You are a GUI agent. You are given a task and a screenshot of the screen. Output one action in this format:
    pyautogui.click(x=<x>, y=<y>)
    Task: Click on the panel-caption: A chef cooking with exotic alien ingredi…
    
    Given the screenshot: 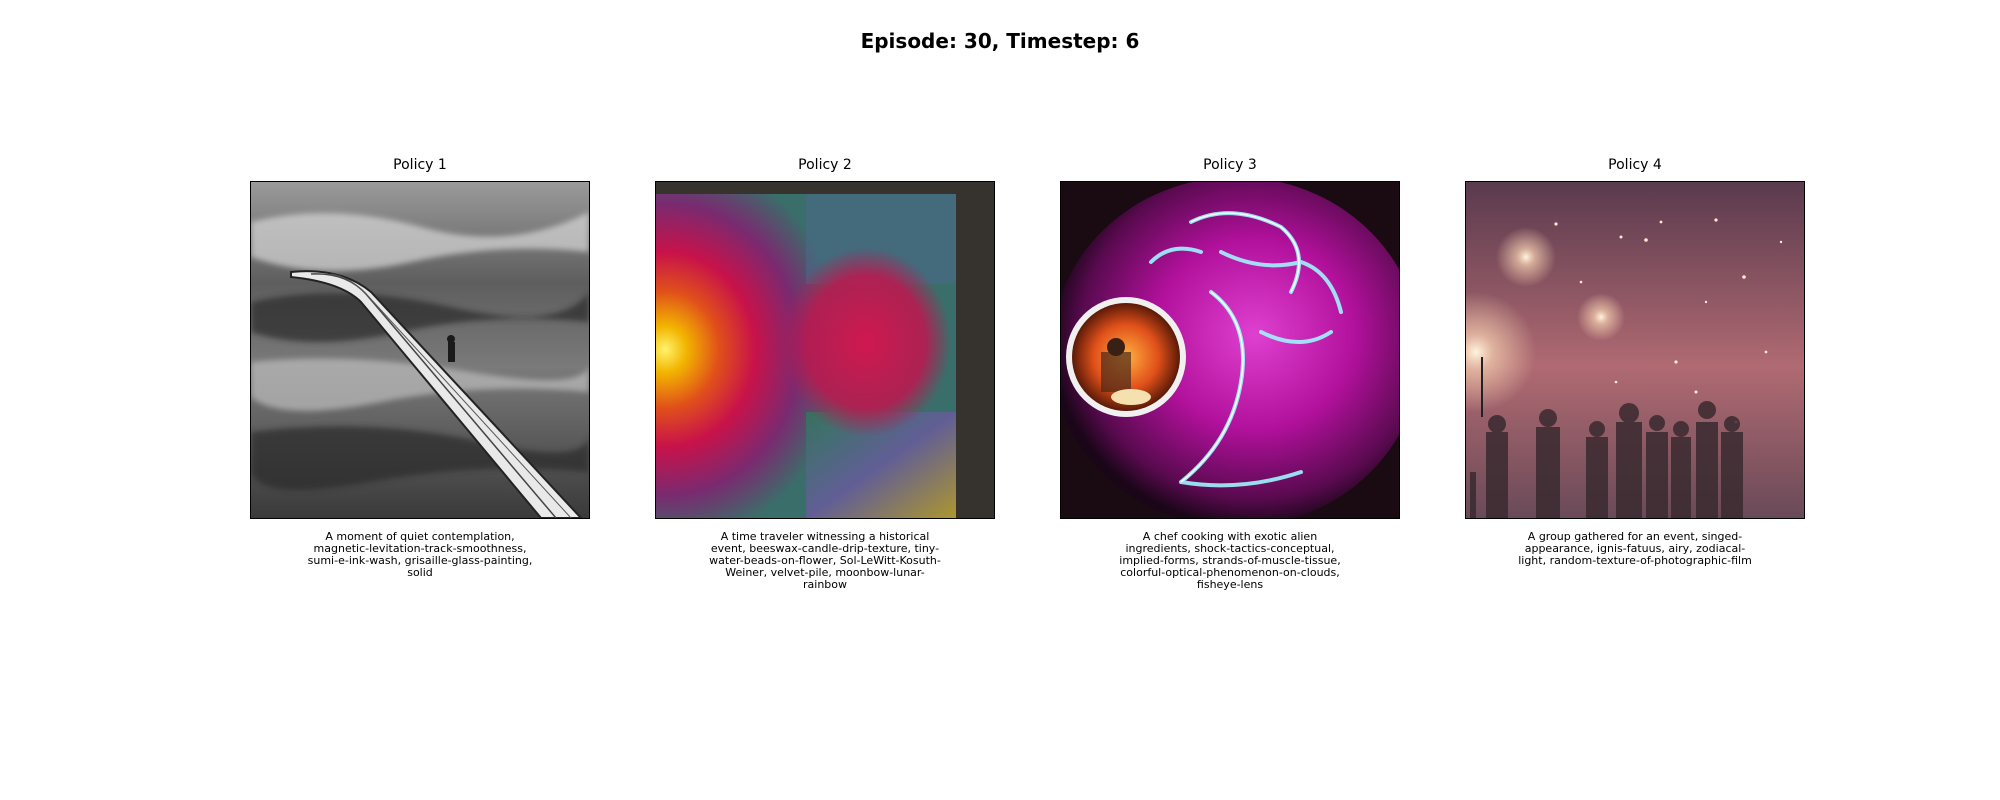 What is the action you would take?
    pyautogui.click(x=1230, y=560)
    